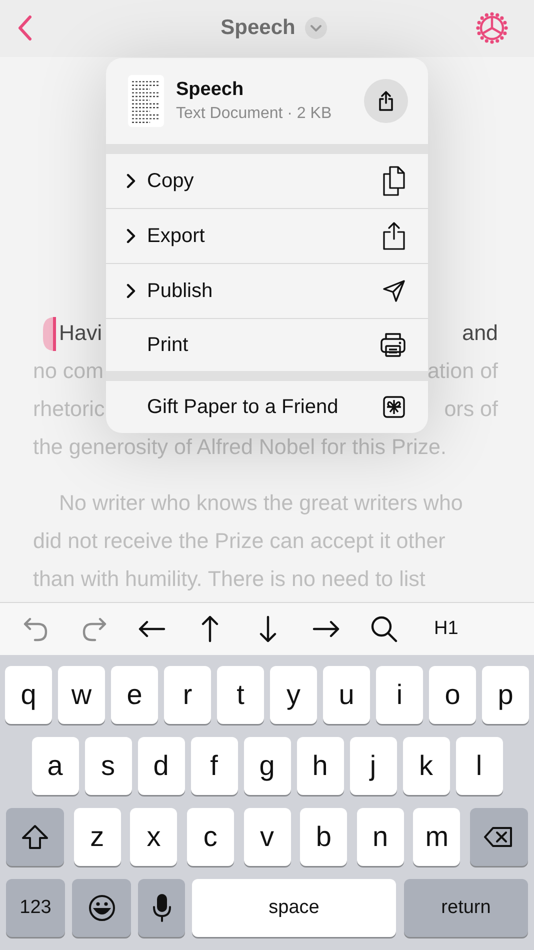 Image resolution: width=534 pixels, height=950 pixels. What do you see at coordinates (80, 333) in the screenshot?
I see `body-text: Havi` at bounding box center [80, 333].